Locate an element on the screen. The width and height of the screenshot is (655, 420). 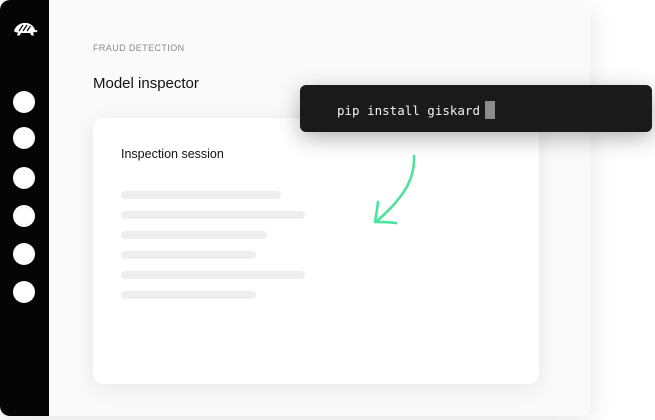
turtle-logo-icon is located at coordinates (25, 29).